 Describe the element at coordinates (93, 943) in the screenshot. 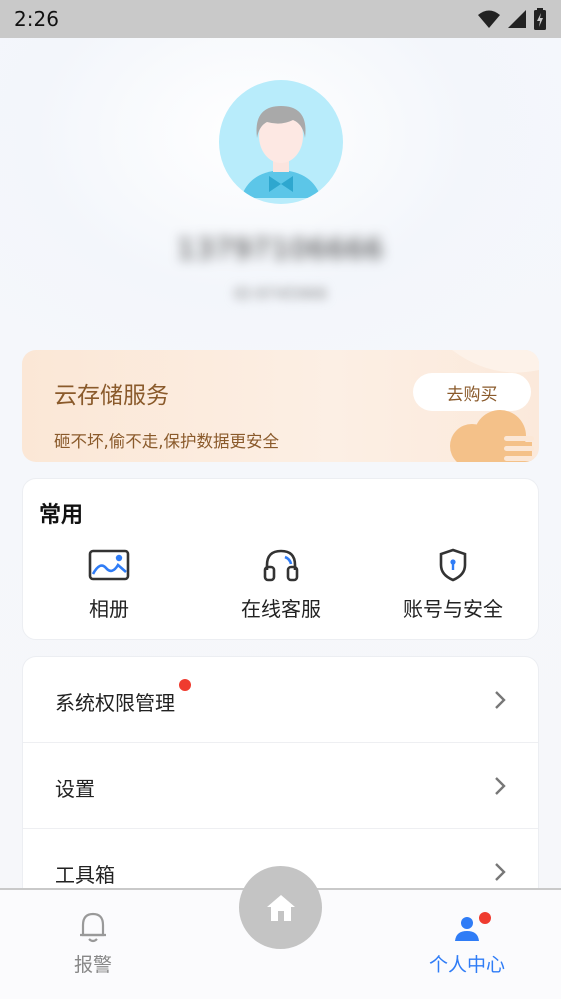

I see `tab-alarm: 报警` at that location.